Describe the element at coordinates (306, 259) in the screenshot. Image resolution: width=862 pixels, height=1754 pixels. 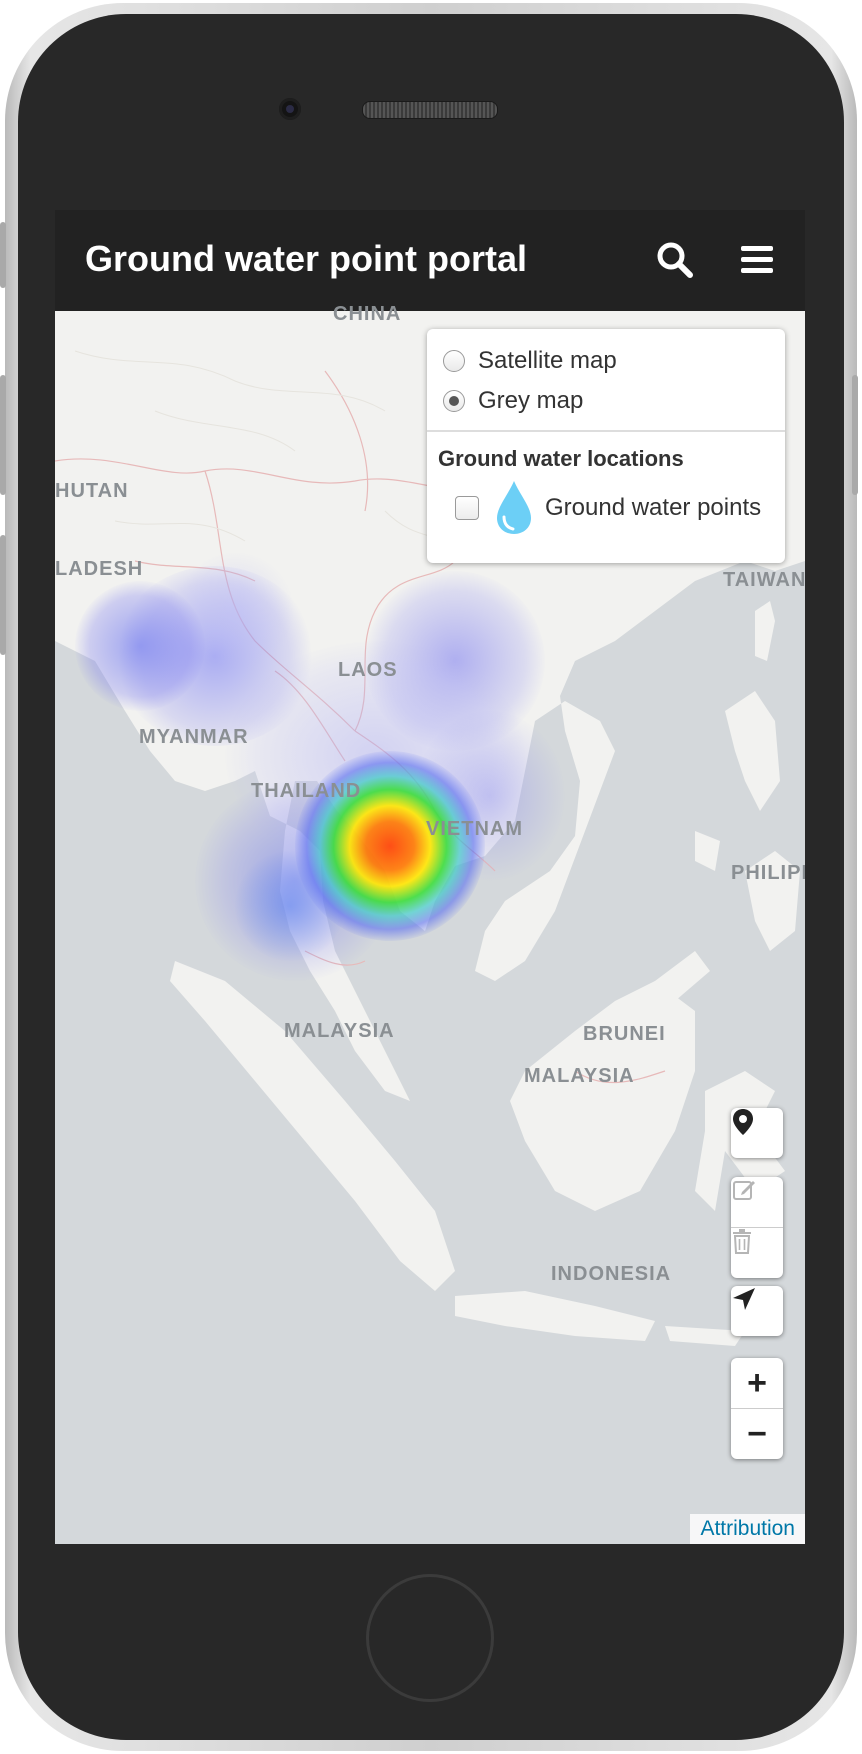
I see `page-title: Ground water point portal` at that location.